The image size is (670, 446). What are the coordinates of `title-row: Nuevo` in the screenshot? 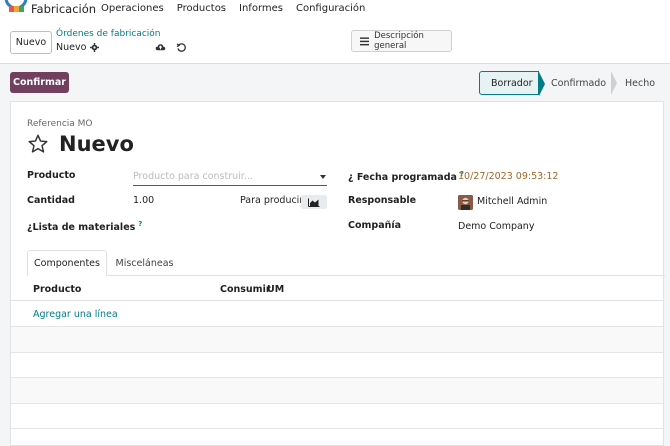 It's located at (80, 144).